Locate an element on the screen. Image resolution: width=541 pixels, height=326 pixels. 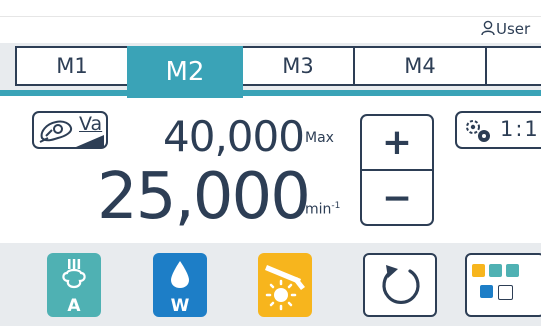
rotation-direction-button is located at coordinates (400, 285).